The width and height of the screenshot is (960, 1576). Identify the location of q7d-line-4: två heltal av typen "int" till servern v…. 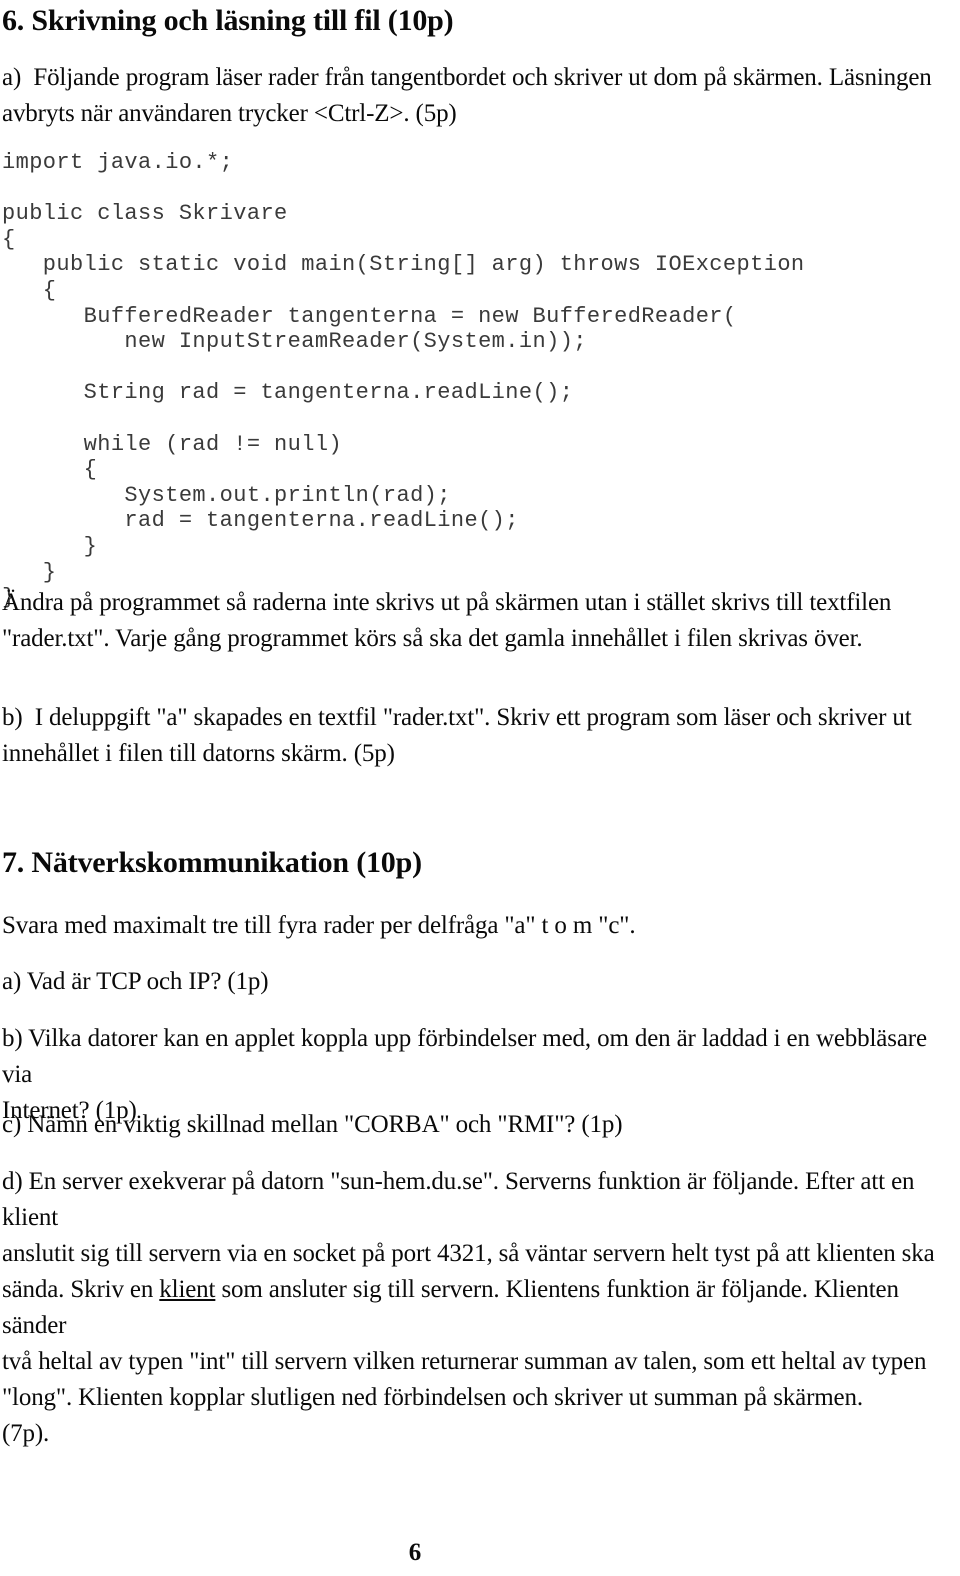
(464, 1361).